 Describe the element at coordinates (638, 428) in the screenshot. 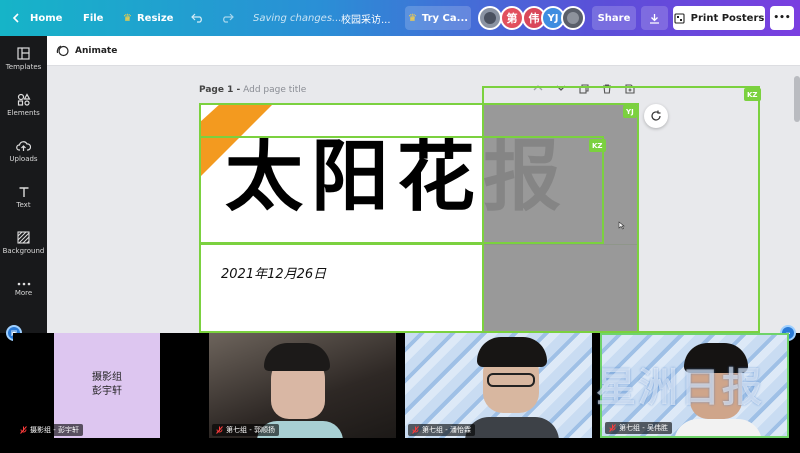

I see `participant-name: 第七组 - 吴伟胜` at that location.